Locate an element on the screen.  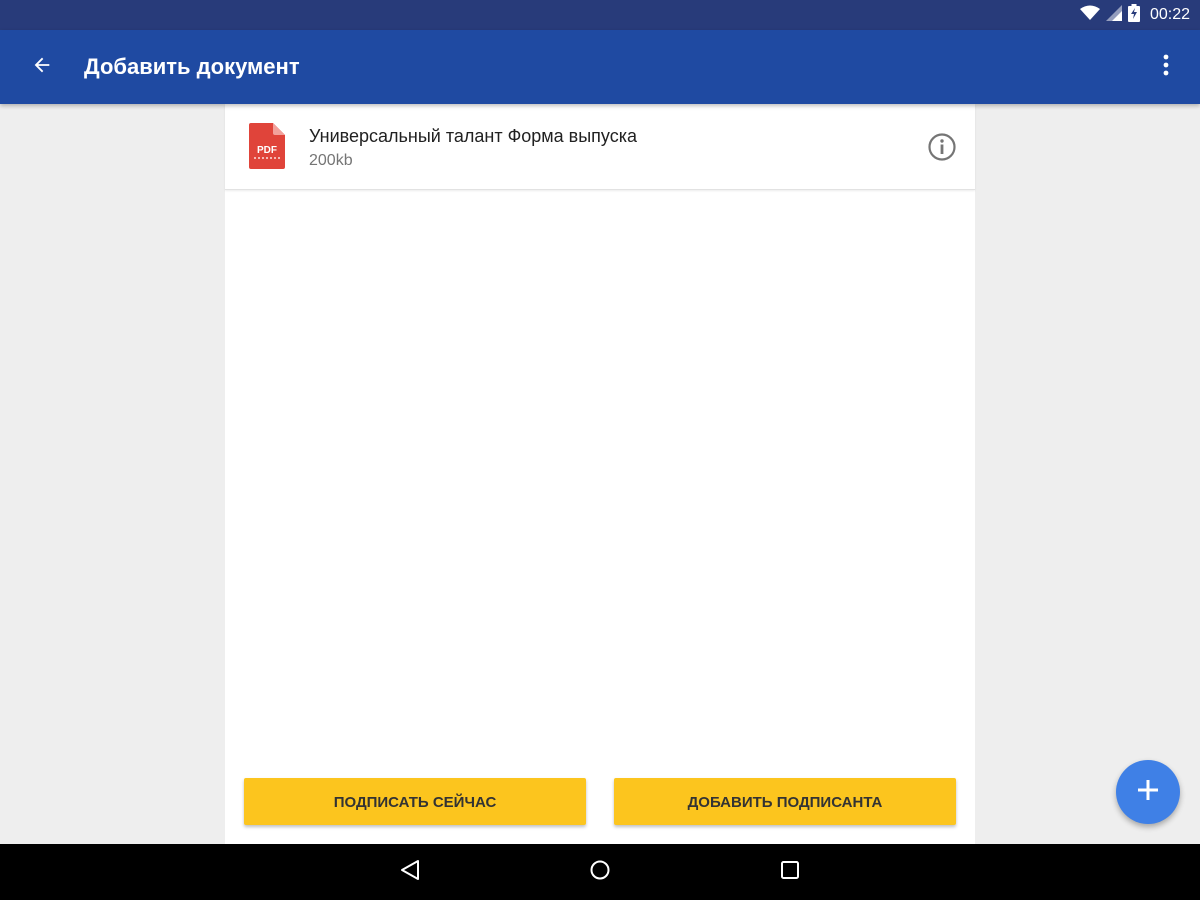
plus-icon is located at coordinates (1148, 792).